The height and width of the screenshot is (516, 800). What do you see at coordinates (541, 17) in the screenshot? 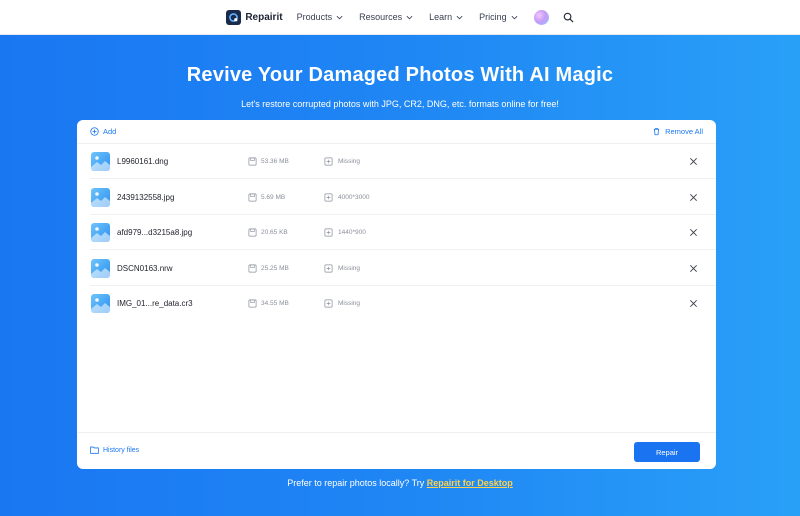
I see `avatar` at bounding box center [541, 17].